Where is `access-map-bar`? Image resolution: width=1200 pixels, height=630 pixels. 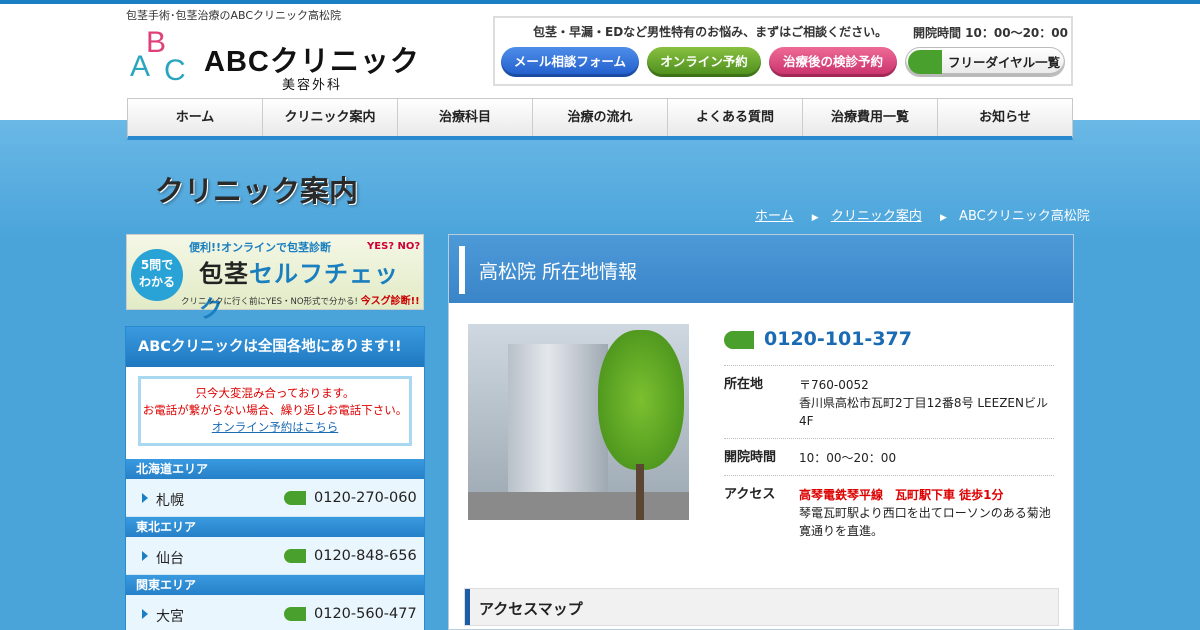
access-map-bar is located at coordinates (467, 607).